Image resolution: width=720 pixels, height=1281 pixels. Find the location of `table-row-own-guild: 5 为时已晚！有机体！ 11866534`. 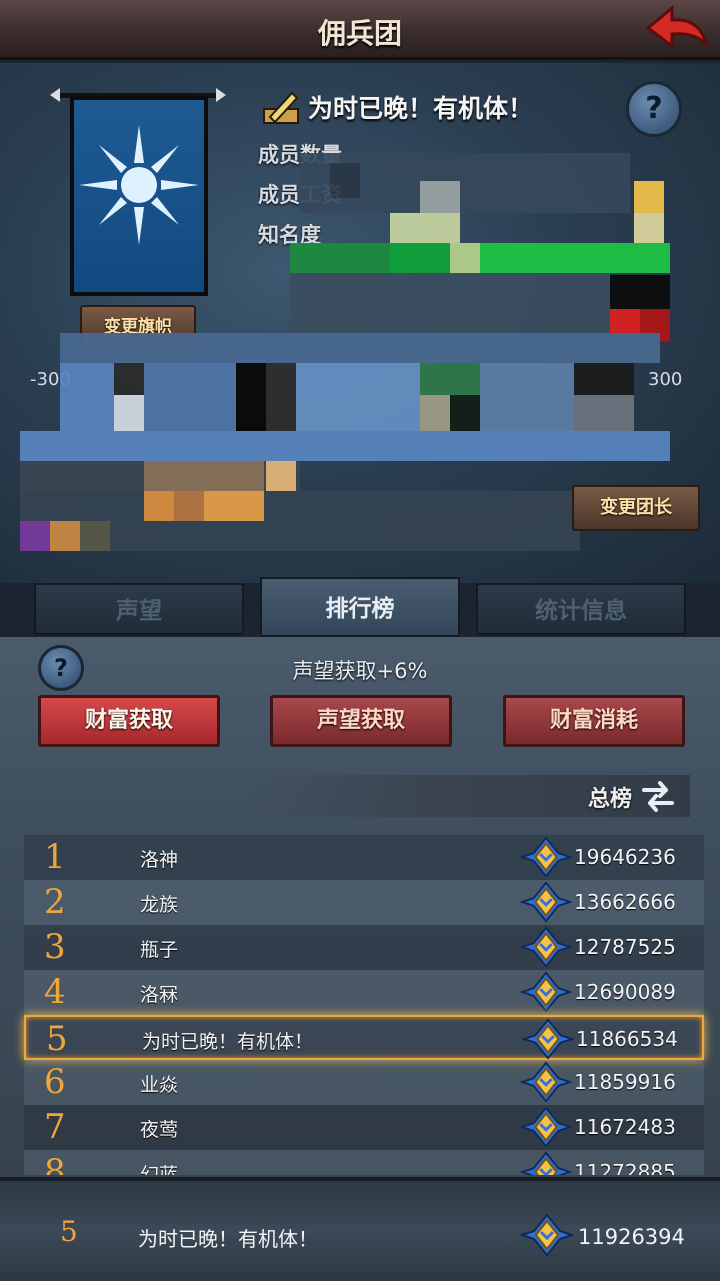

table-row-own-guild: 5 为时已晚！有机体！ 11866534 is located at coordinates (364, 1037).